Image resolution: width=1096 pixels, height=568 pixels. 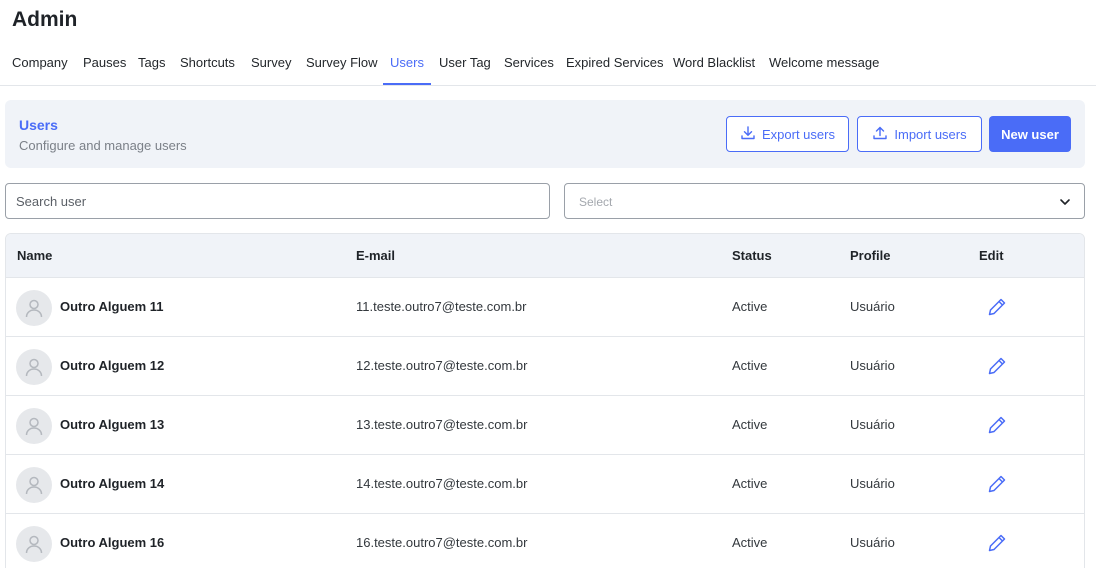 What do you see at coordinates (35, 255) in the screenshot?
I see `column-header-name: Name` at bounding box center [35, 255].